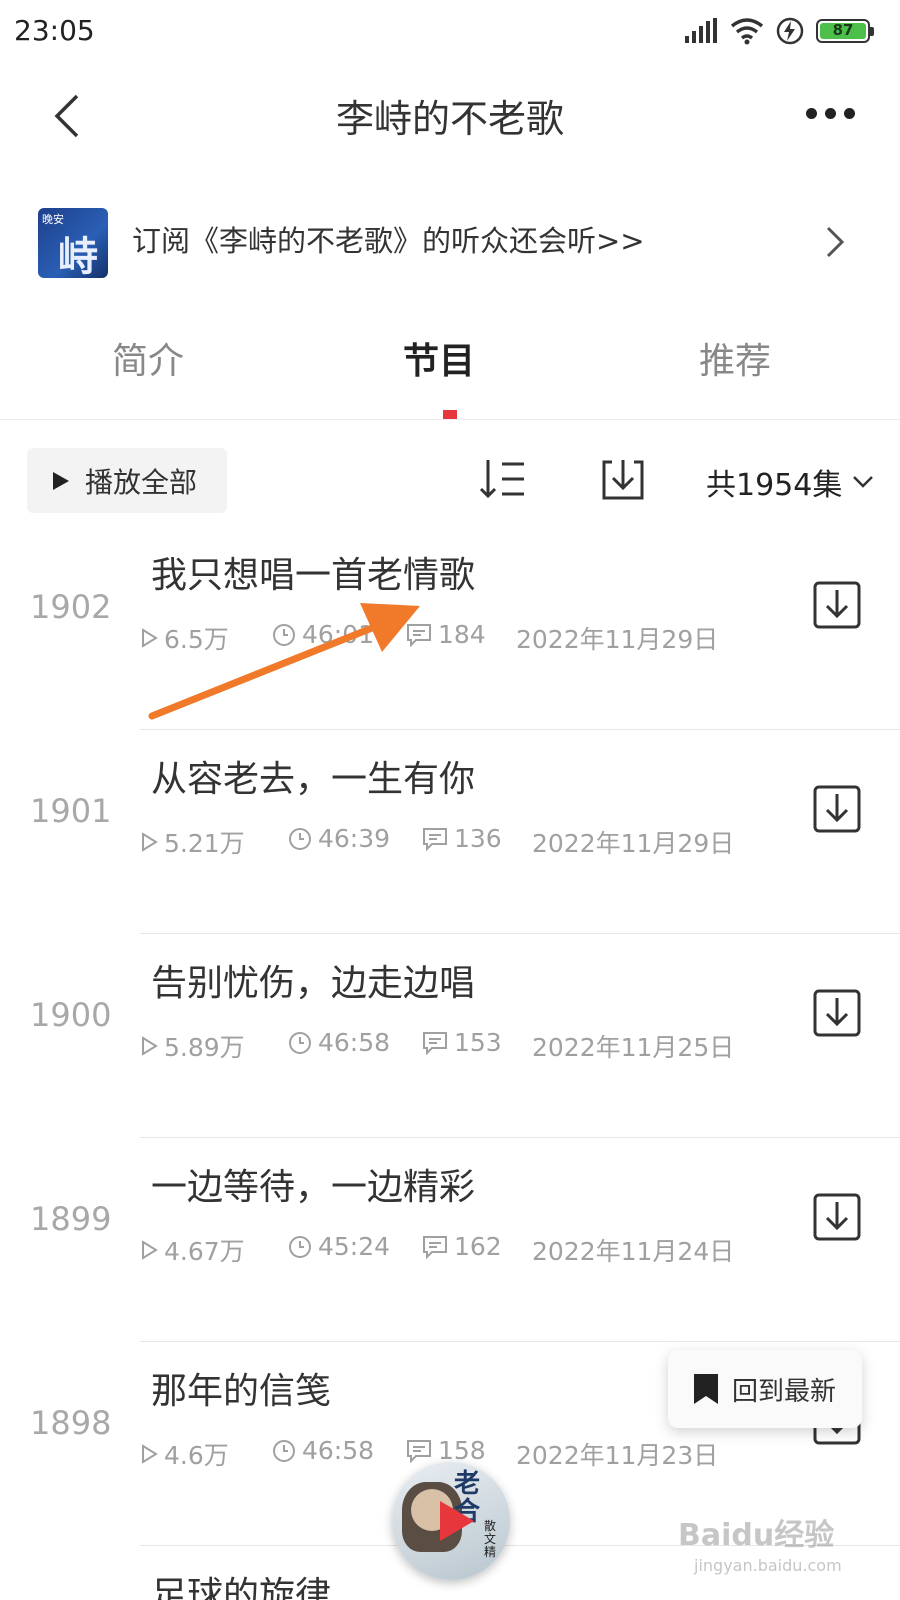  Describe the element at coordinates (747, 31) in the screenshot. I see `wifi-icon` at that location.